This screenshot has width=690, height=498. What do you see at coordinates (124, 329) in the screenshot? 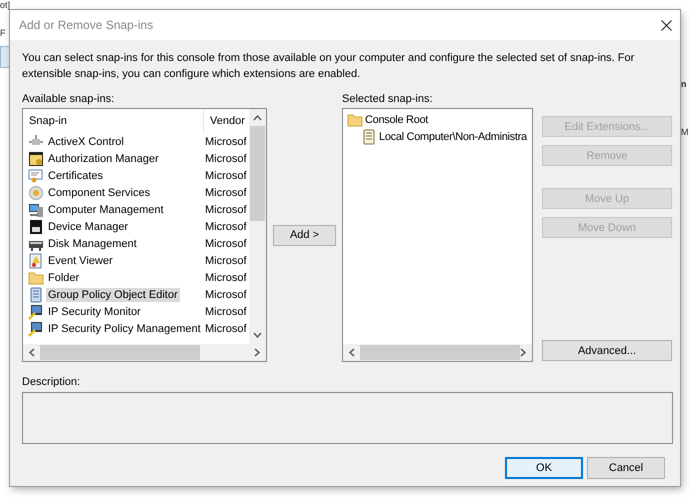
I see `snap-in-name: IP Security Policy Management` at bounding box center [124, 329].